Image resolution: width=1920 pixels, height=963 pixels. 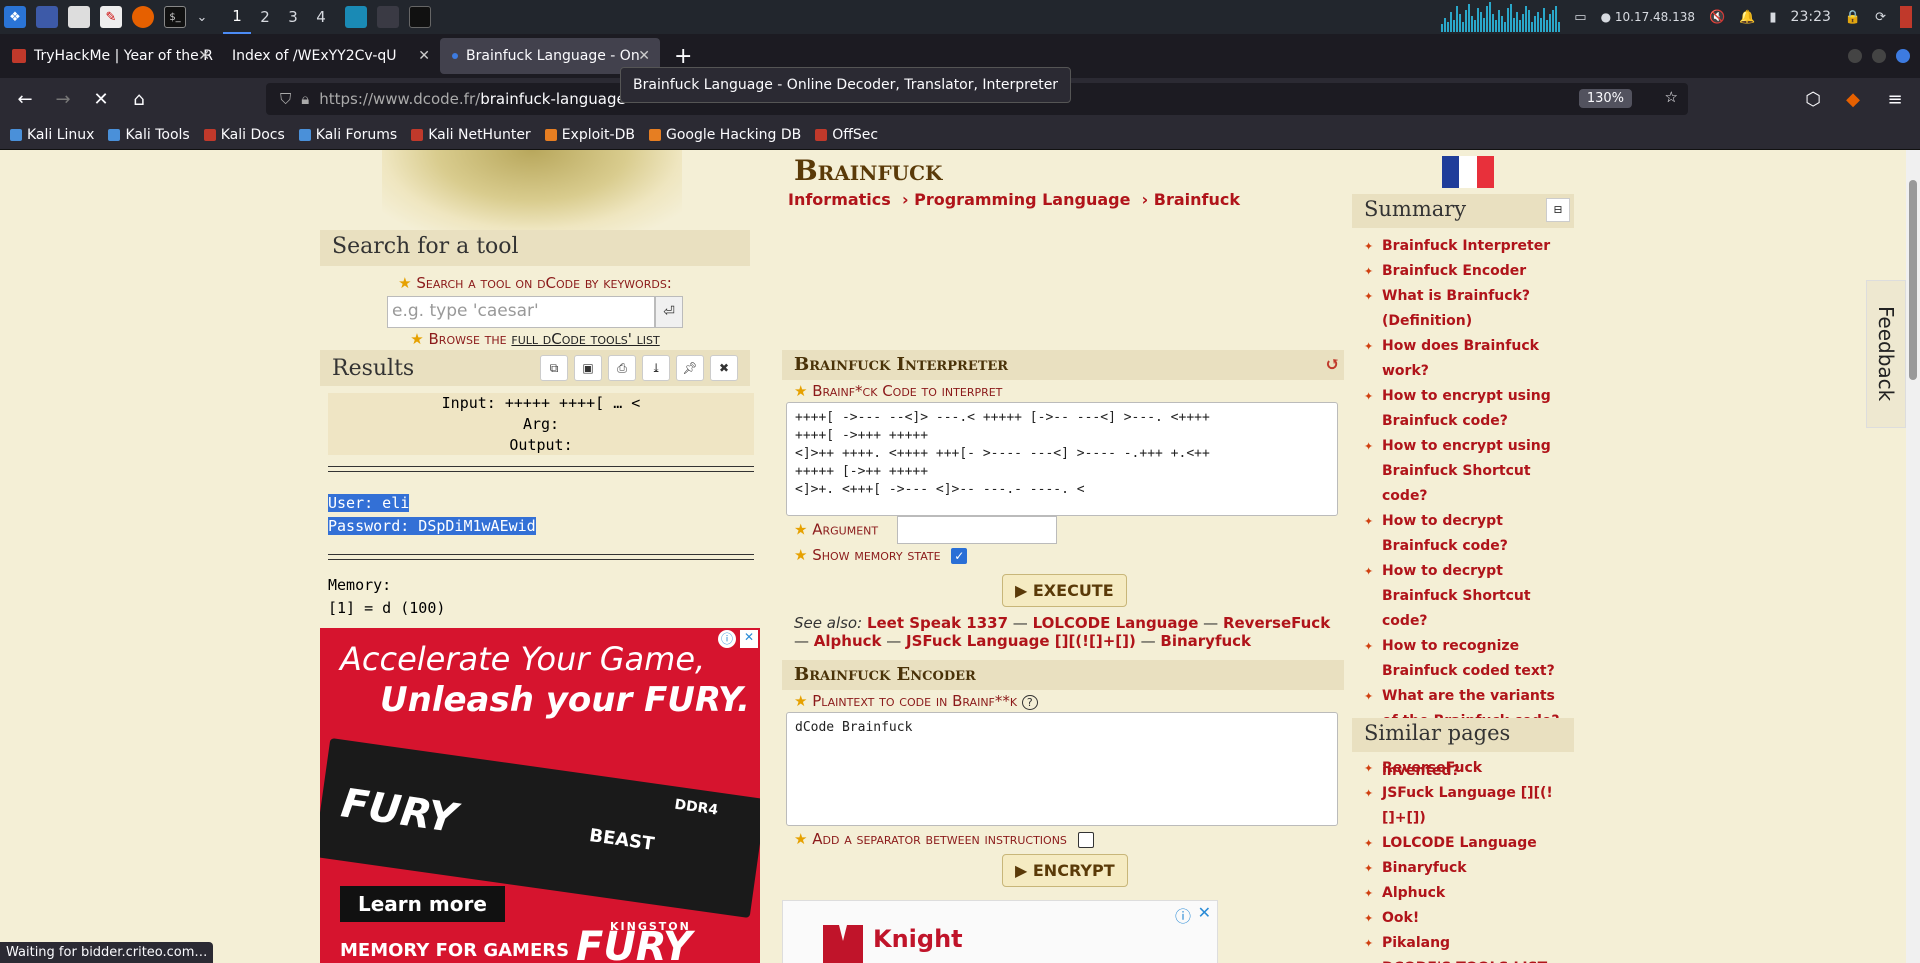 I want to click on scrollbar-thumb, so click(x=1913, y=280).